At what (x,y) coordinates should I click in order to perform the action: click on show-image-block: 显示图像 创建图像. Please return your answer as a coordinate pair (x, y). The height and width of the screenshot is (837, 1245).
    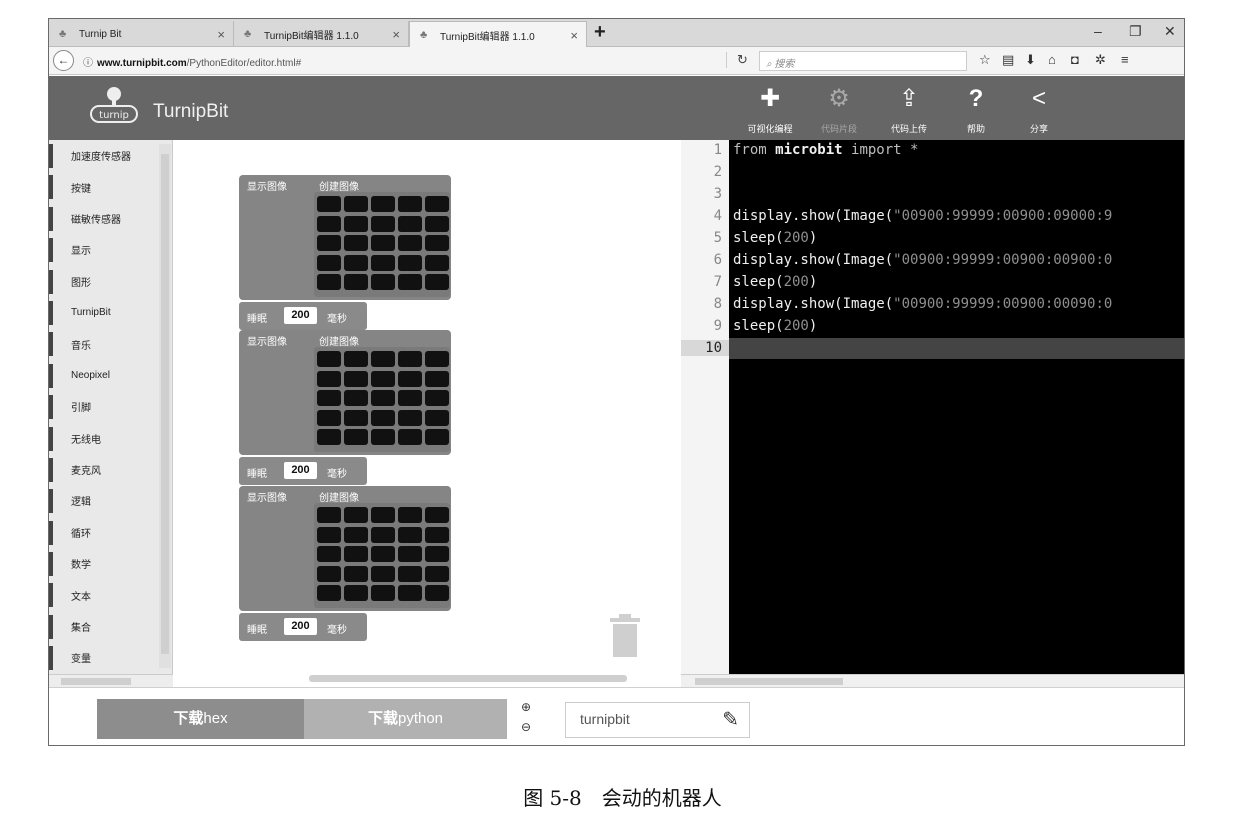
    Looking at the image, I should click on (345, 392).